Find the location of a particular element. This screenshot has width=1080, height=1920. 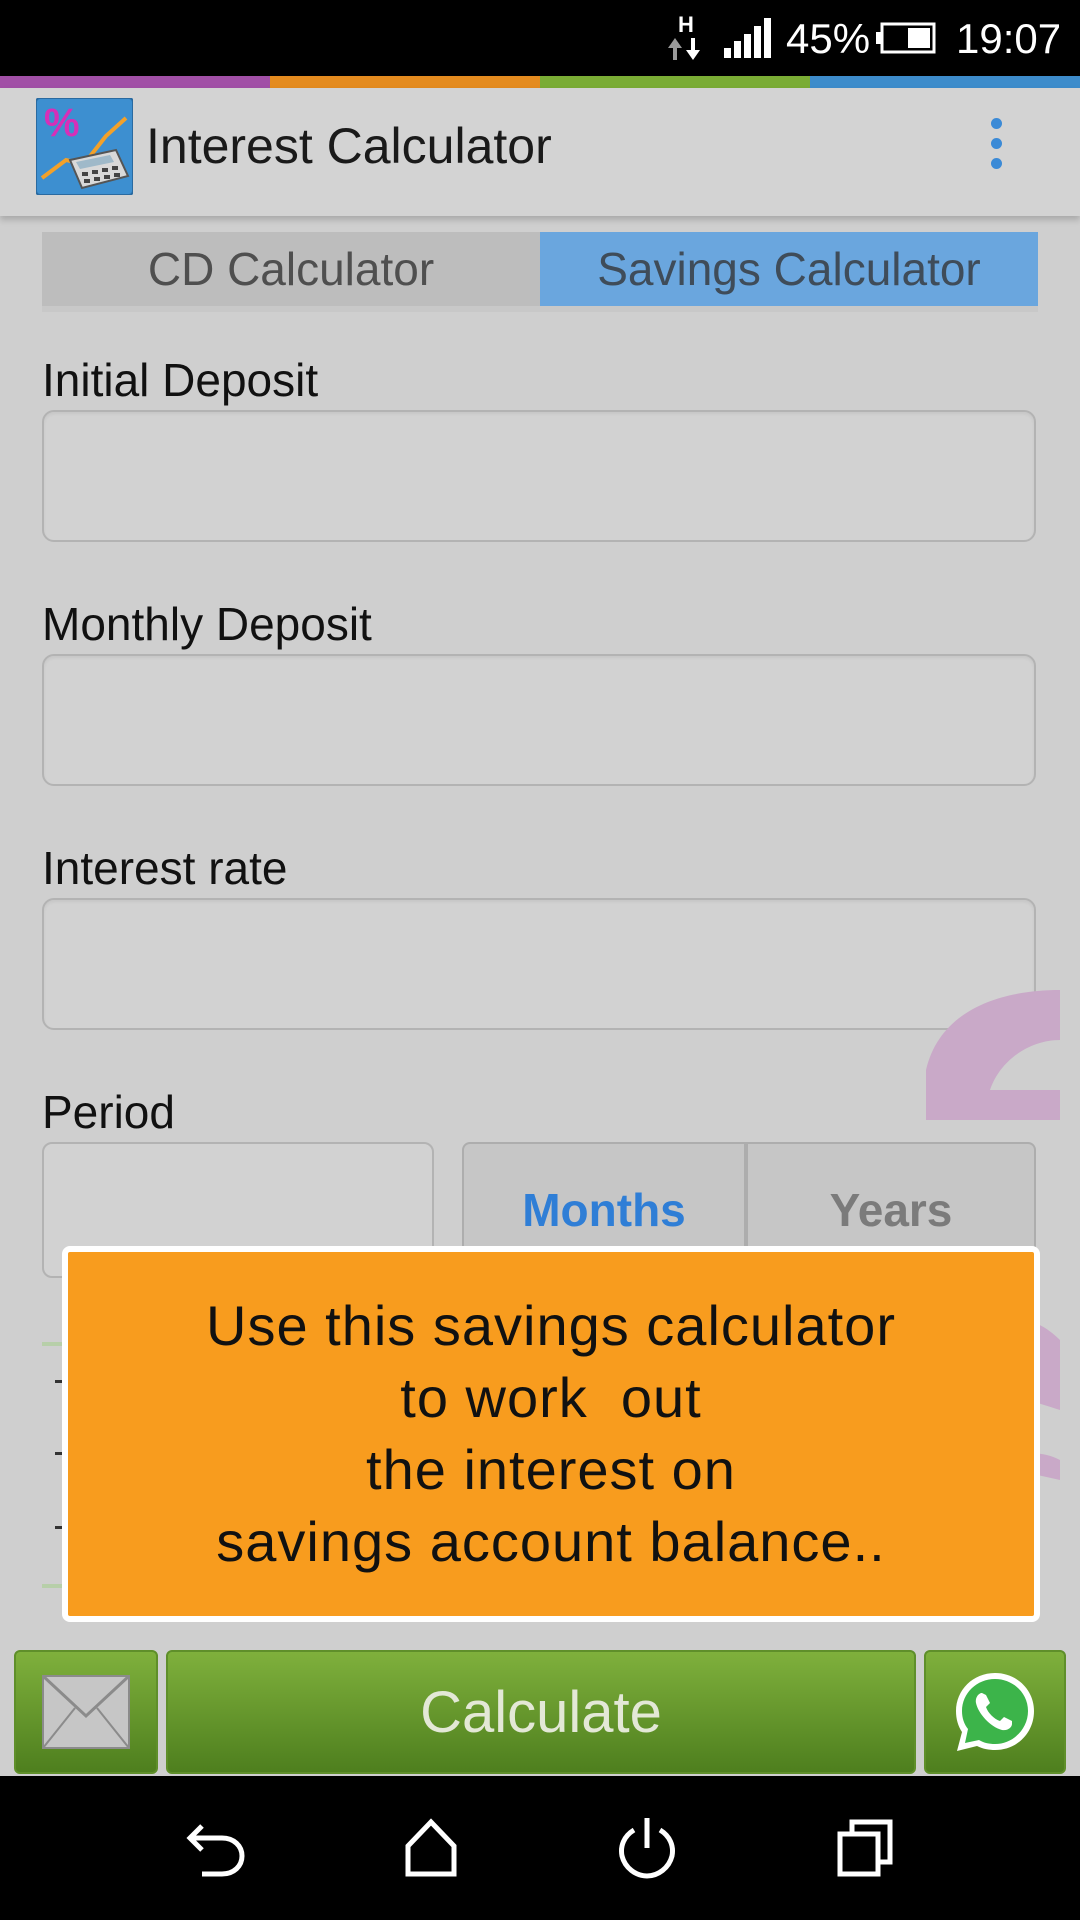

whatsapp-icon is located at coordinates (995, 1712).